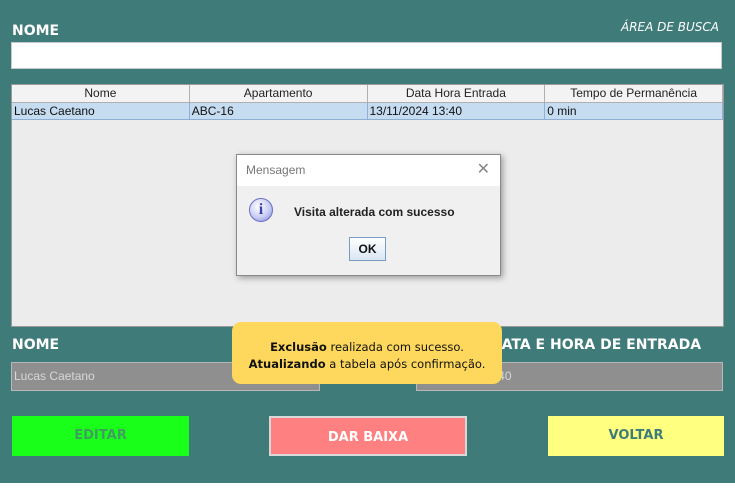 The image size is (735, 488). I want to click on editar-button: EDITAR, so click(100, 436).